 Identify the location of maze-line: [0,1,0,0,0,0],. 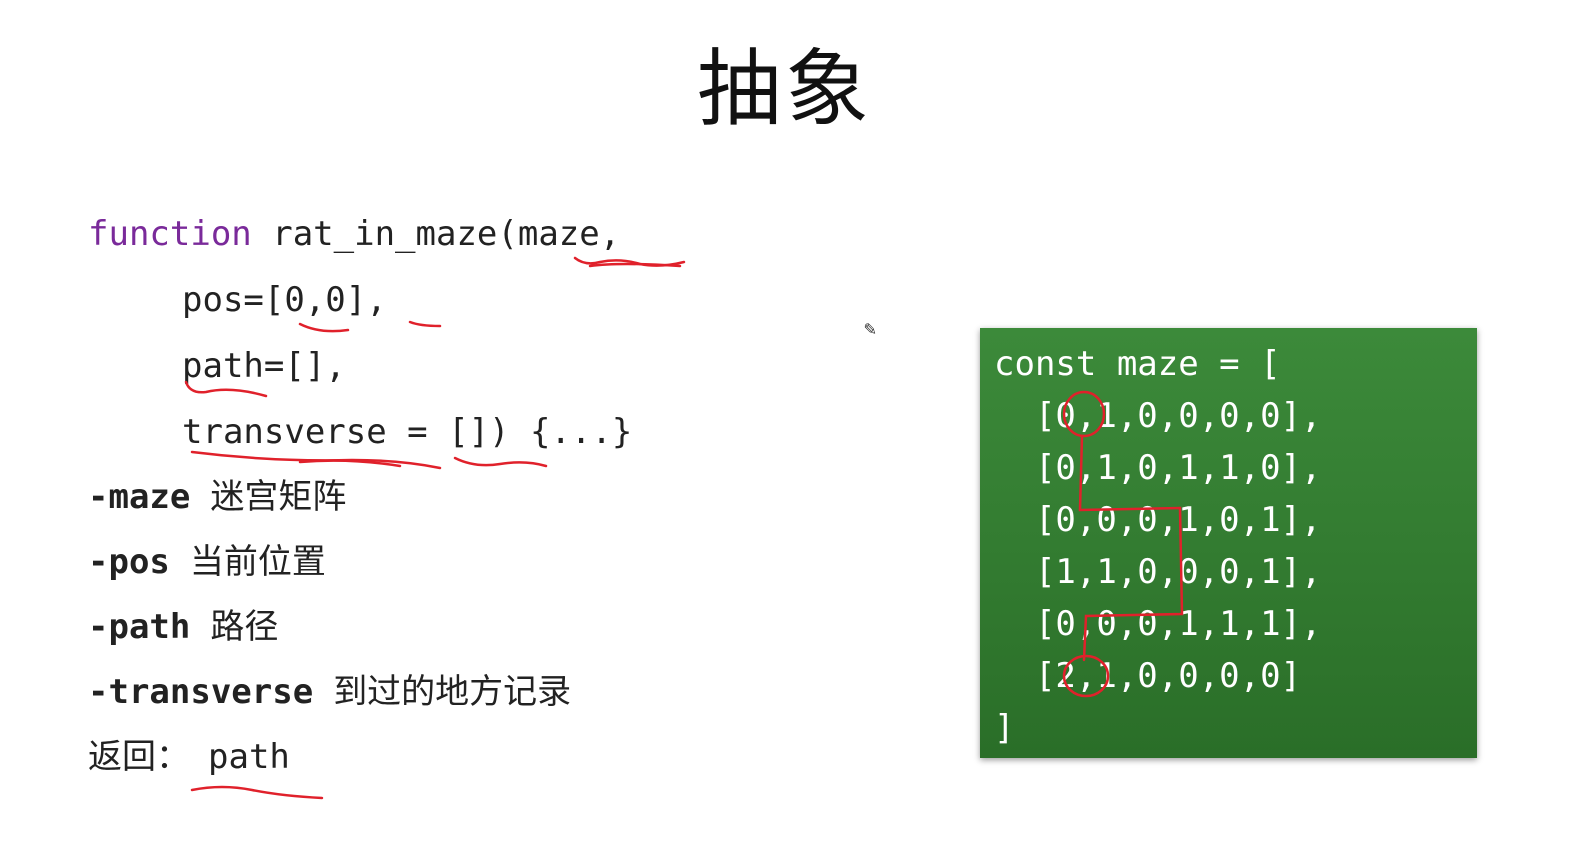
(1158, 416).